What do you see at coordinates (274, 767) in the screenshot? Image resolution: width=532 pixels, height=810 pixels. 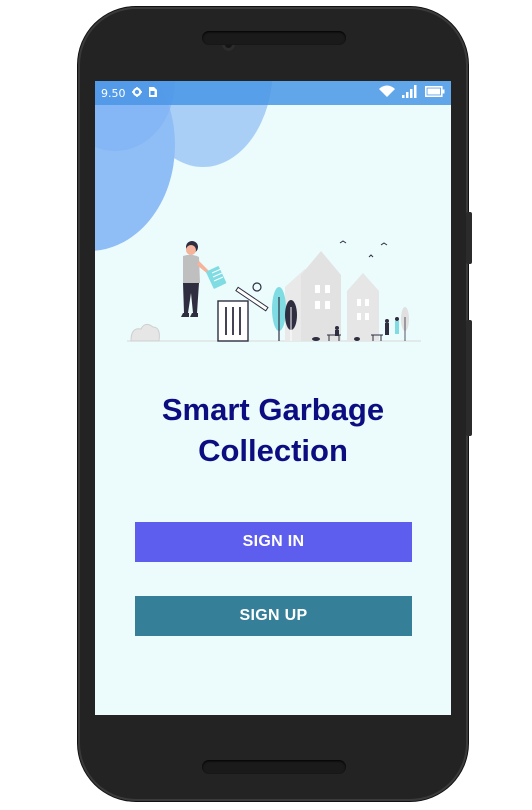 I see `bottom-speaker` at bounding box center [274, 767].